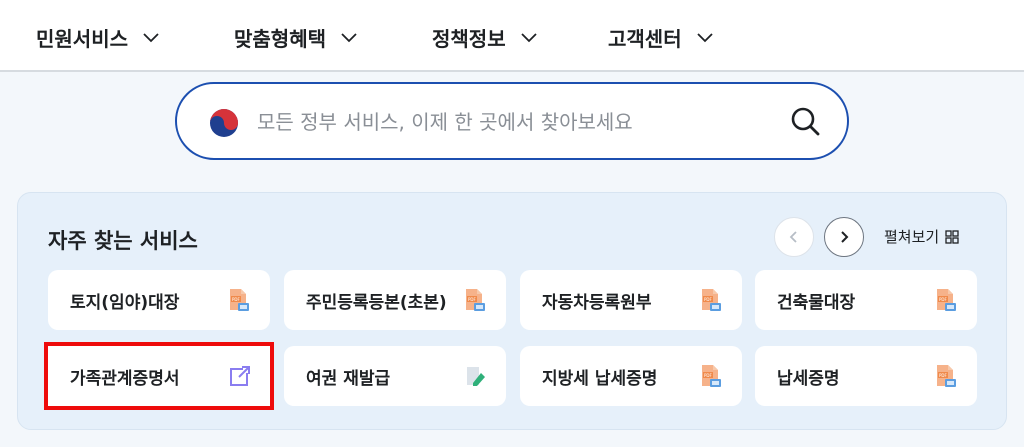  What do you see at coordinates (224, 123) in the screenshot?
I see `government-emblem-icon` at bounding box center [224, 123].